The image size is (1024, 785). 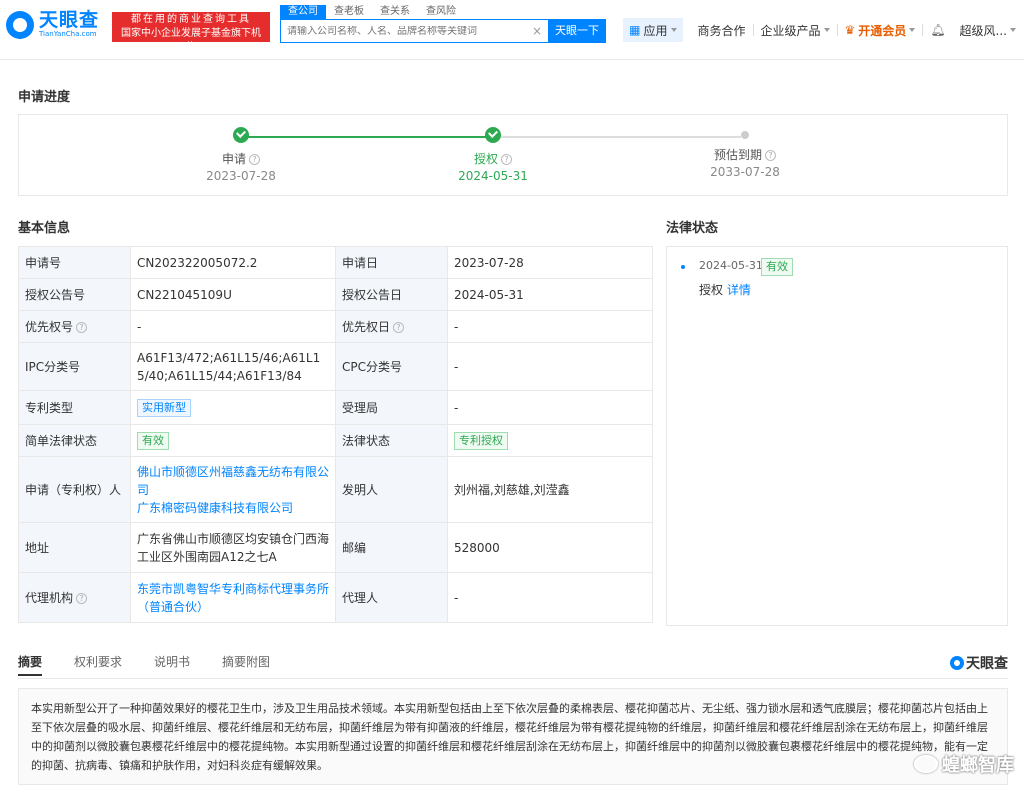 What do you see at coordinates (441, 12) in the screenshot?
I see `search-tab-risk: 查风险` at bounding box center [441, 12].